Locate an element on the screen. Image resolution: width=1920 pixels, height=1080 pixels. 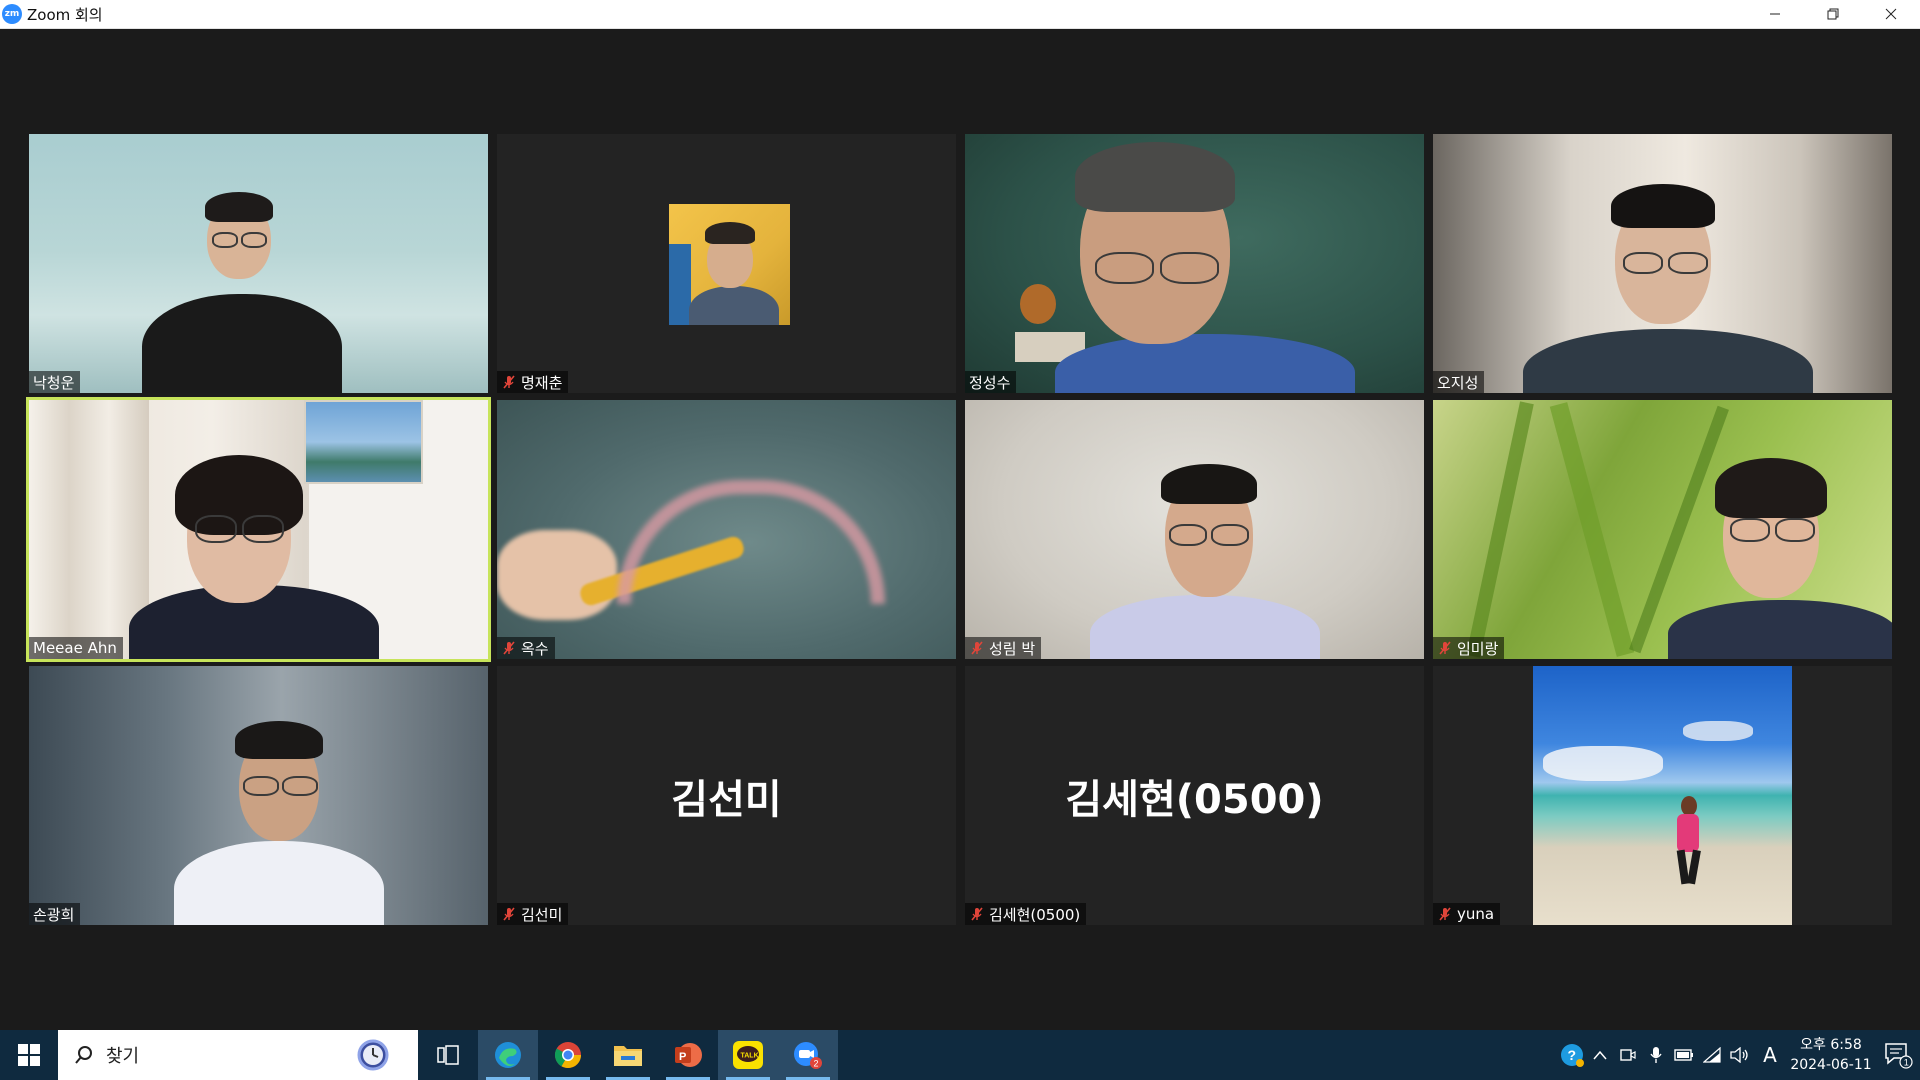
notification-center-button: 1 is located at coordinates (1898, 1055).